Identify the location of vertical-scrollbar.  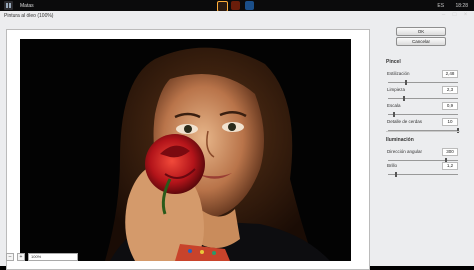
(366, 147).